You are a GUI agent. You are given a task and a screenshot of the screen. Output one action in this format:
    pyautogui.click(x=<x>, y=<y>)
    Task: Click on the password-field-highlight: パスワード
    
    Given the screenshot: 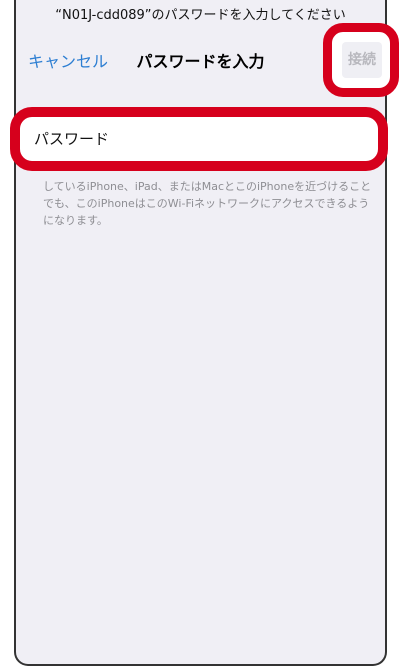 What is the action you would take?
    pyautogui.click(x=199, y=139)
    